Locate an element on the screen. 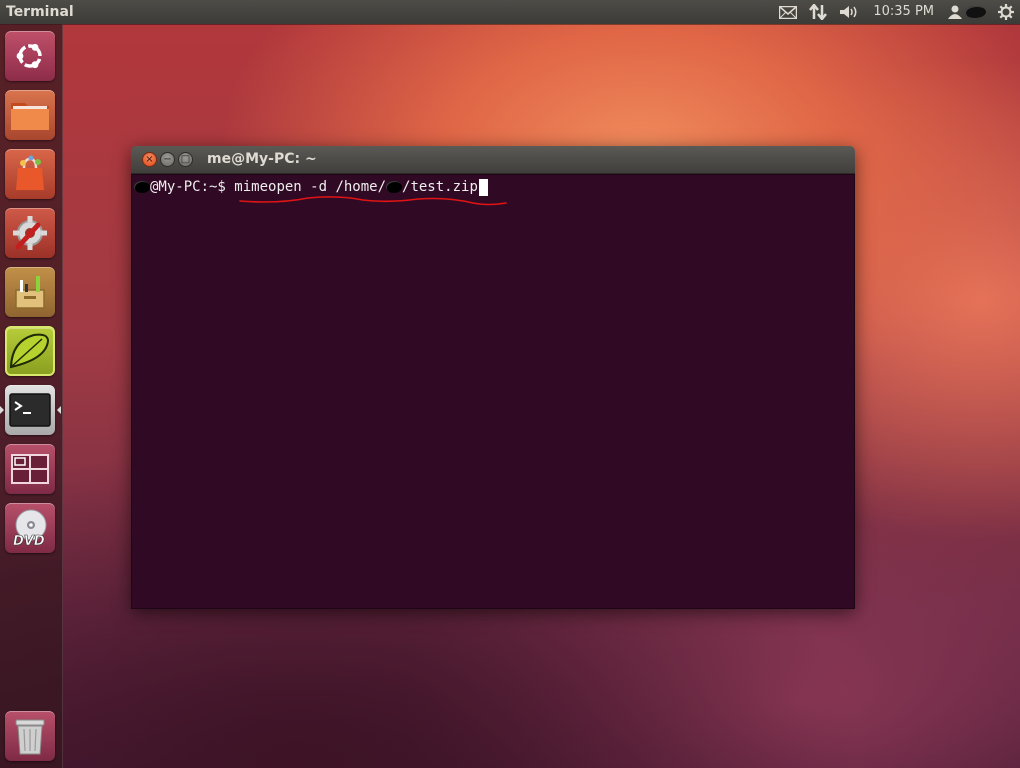 This screenshot has width=1020, height=768. green-app-launcher-button is located at coordinates (30, 351).